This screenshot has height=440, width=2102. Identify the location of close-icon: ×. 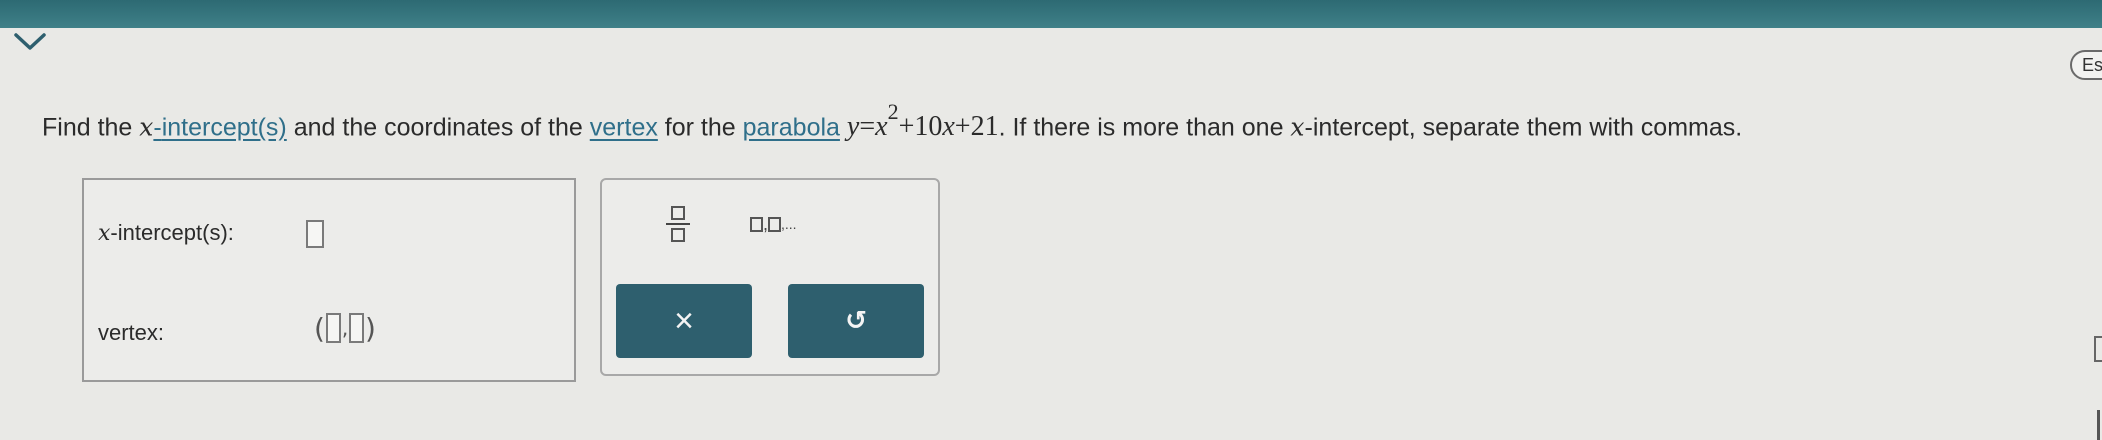
(684, 320).